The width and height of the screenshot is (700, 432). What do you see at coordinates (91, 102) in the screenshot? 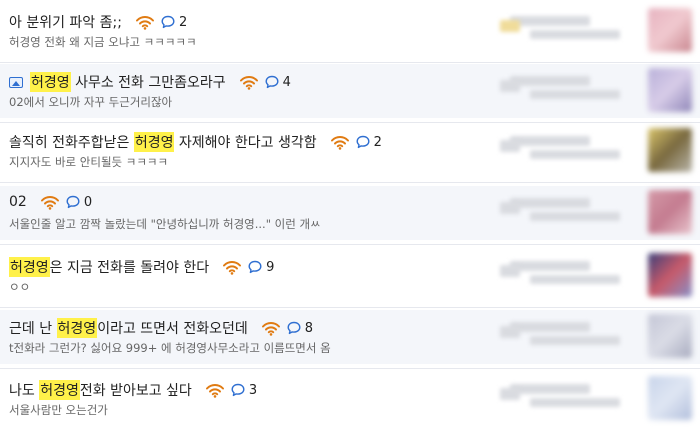
I see `post-preview: 02에서 오니까 자꾸 두근거리잖아` at bounding box center [91, 102].